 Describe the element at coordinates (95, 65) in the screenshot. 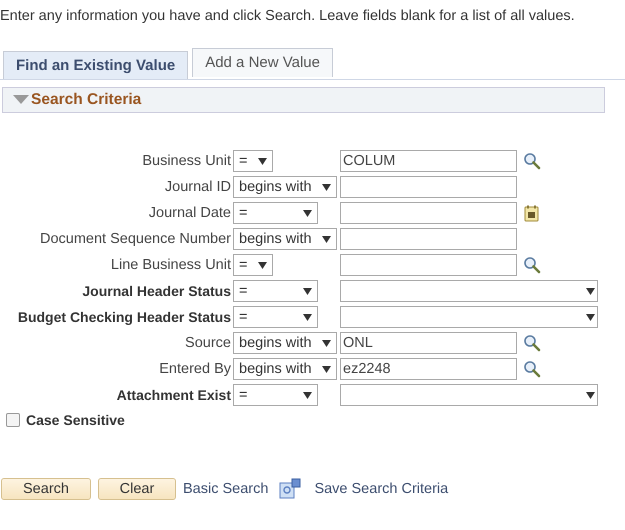

I see `tab: Find an Existing Value` at that location.